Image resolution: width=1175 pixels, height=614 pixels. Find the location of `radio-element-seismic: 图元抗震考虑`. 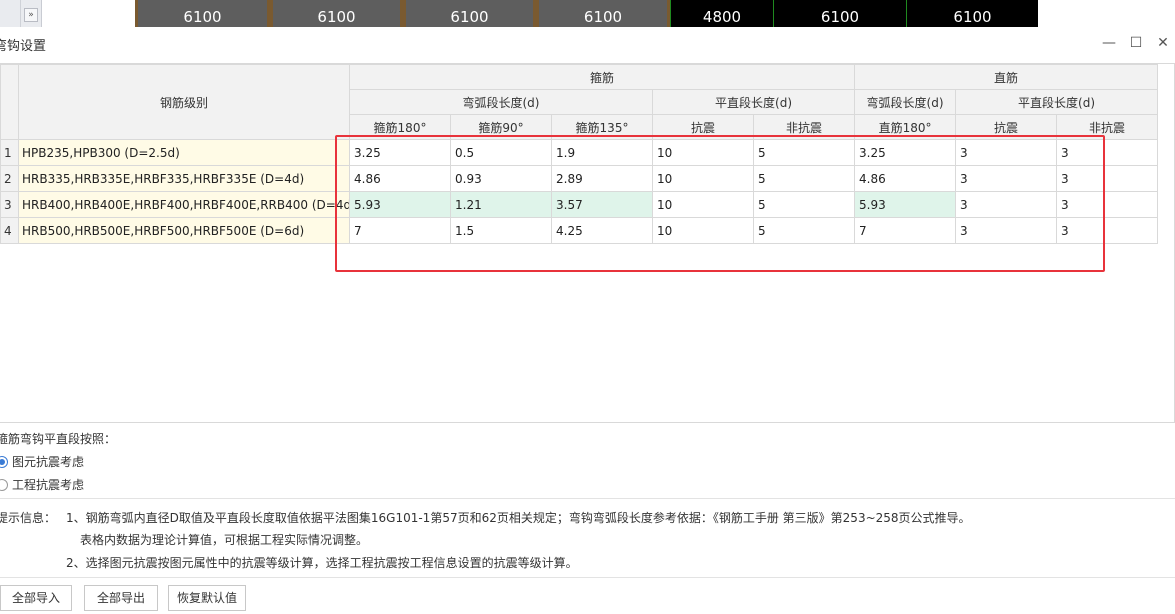

radio-element-seismic: 图元抗震考虑 is located at coordinates (42, 461).